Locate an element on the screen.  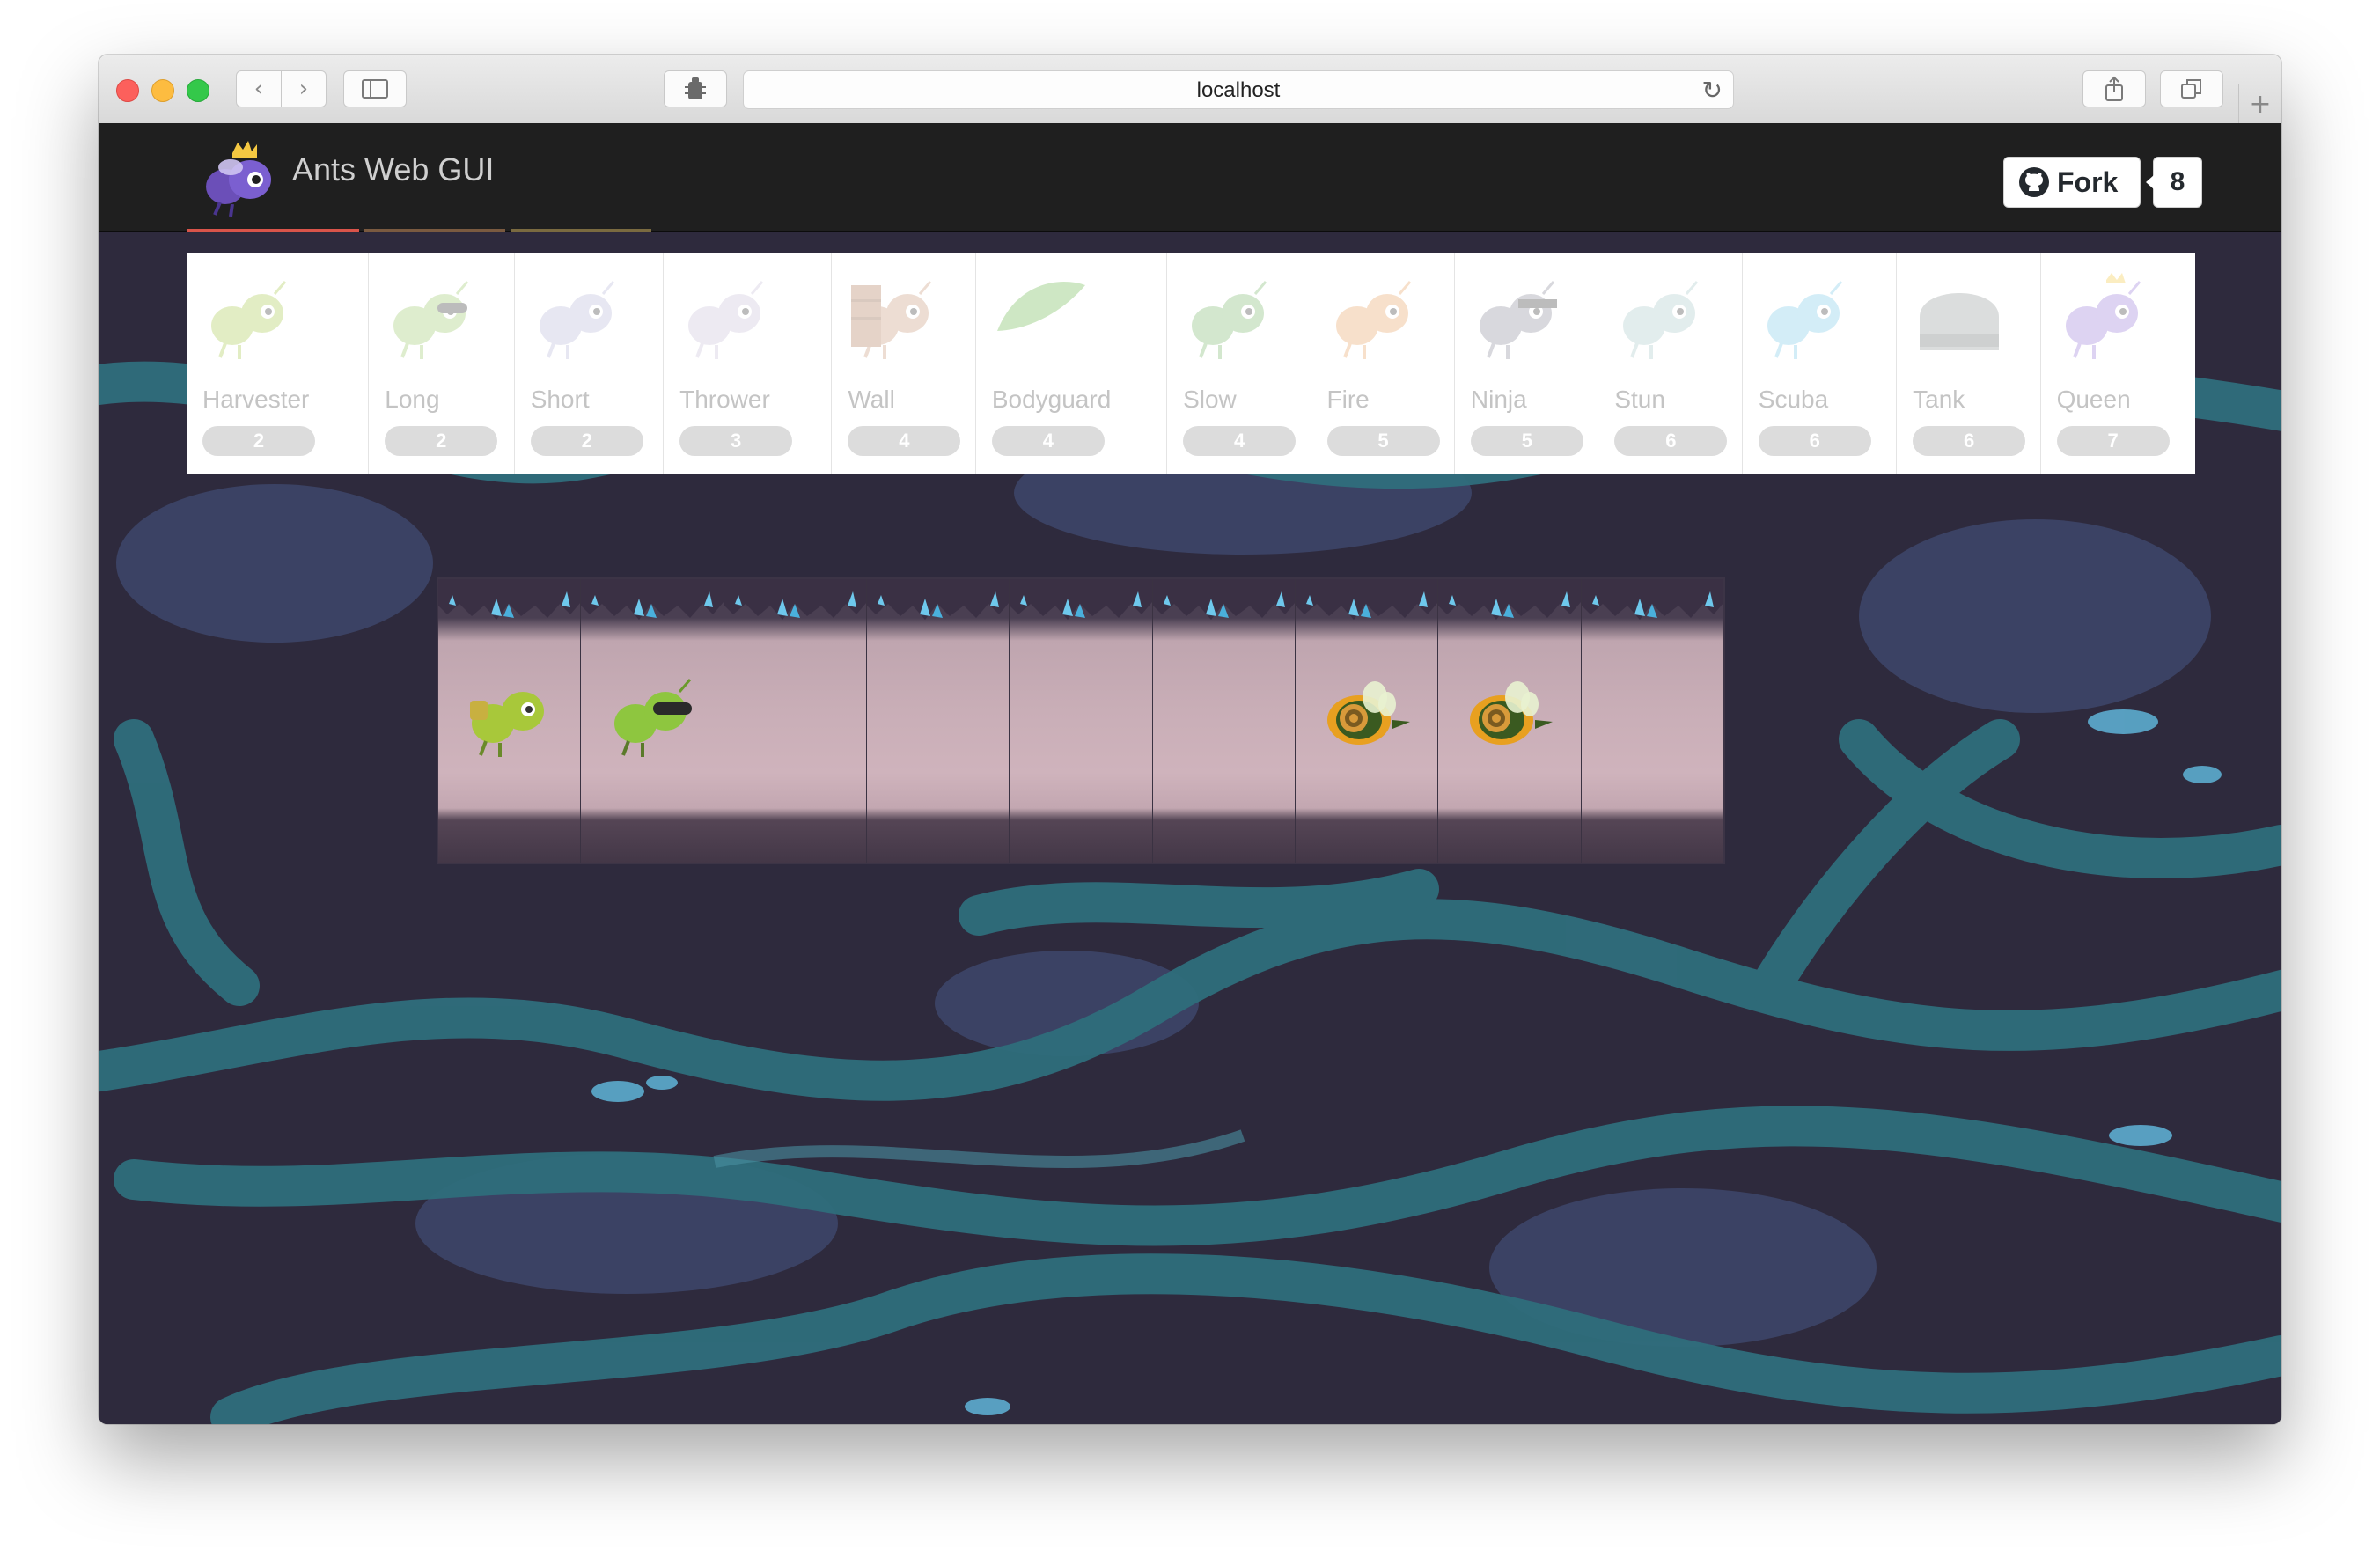
tunnel-row is located at coordinates (1081, 721).